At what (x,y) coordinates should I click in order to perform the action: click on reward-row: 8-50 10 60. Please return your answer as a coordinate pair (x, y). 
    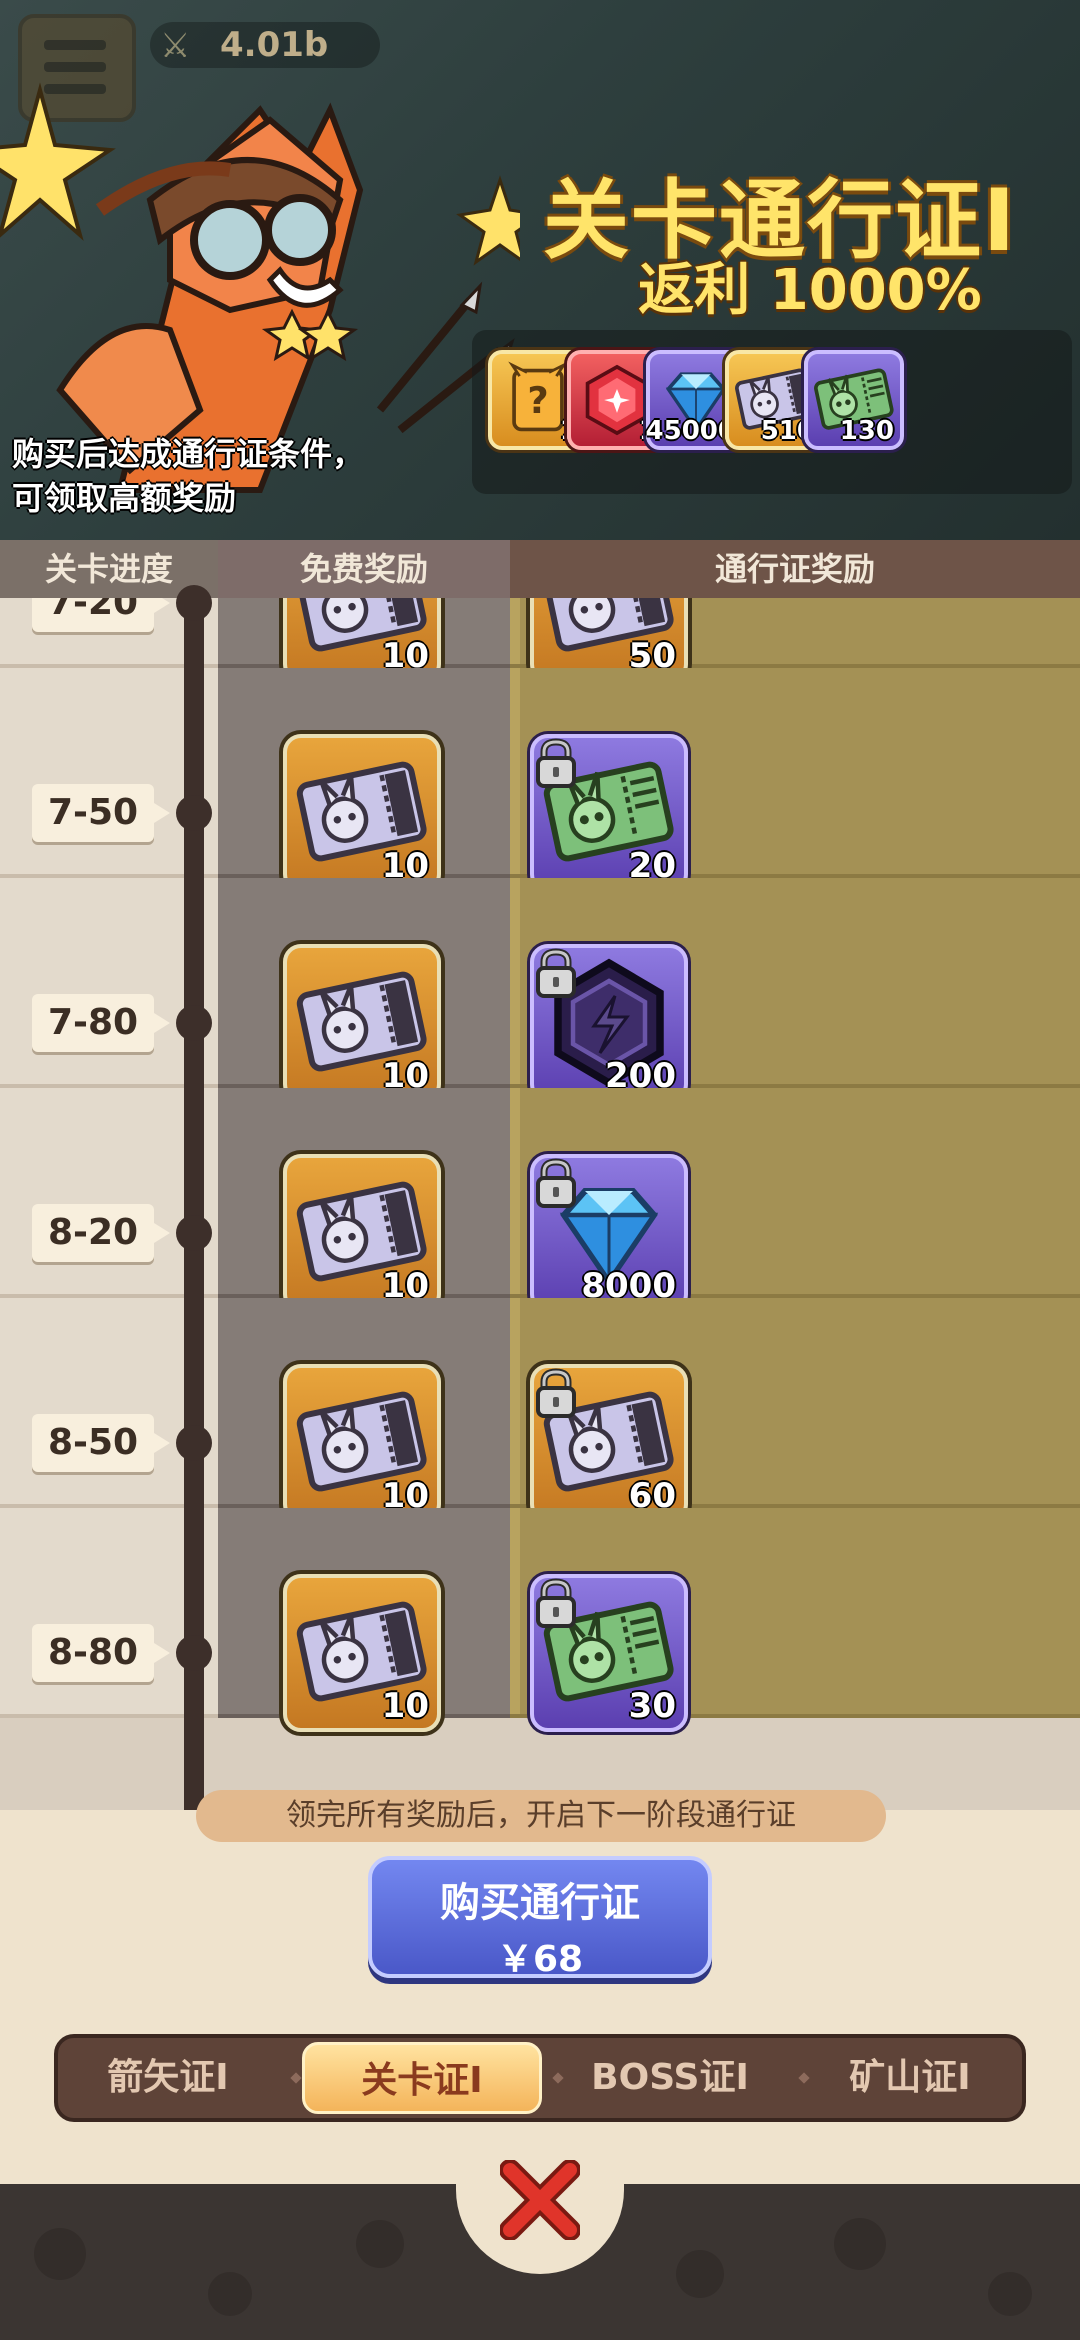
    Looking at the image, I should click on (540, 1410).